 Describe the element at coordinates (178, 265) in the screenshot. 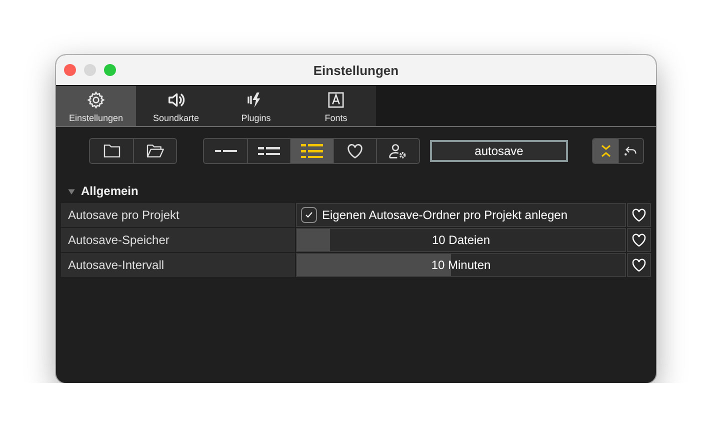

I see `setting-label: Autosave-Intervall` at that location.